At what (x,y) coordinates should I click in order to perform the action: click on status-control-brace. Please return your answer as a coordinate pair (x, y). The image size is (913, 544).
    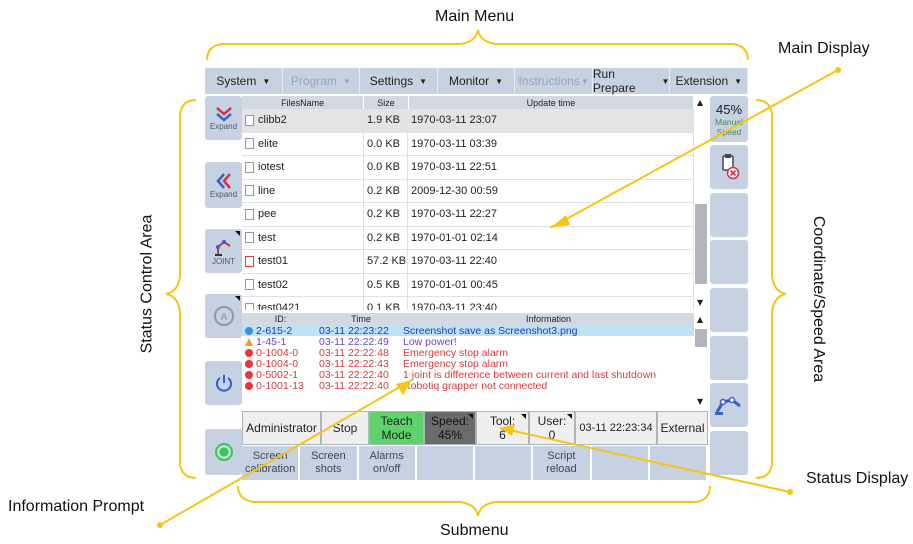
    Looking at the image, I should click on (181, 289).